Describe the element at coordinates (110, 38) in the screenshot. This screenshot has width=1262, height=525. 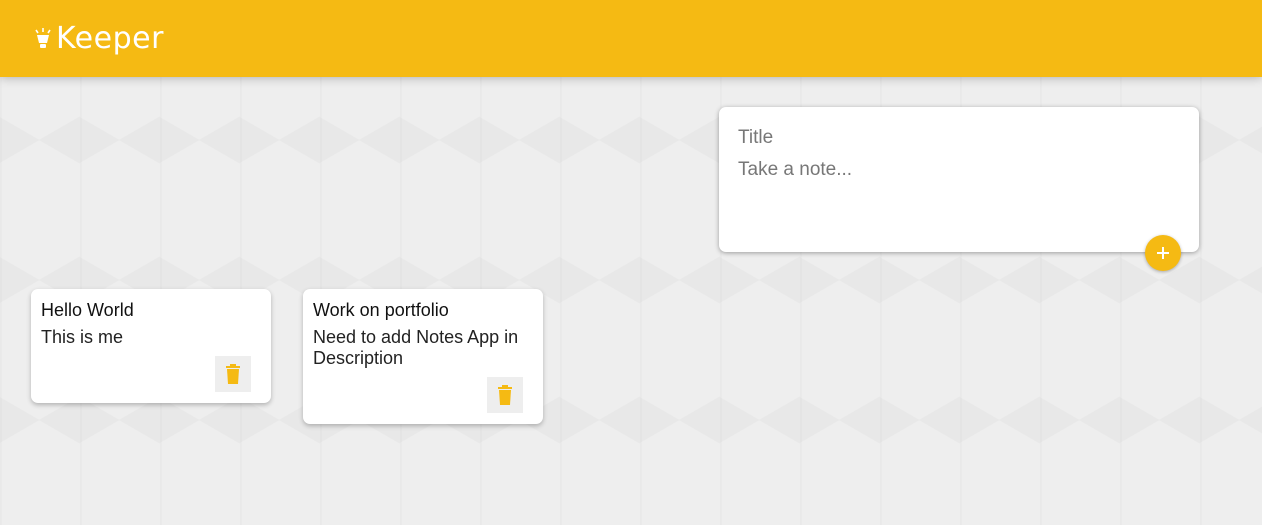
I see `app-title: Keeper` at that location.